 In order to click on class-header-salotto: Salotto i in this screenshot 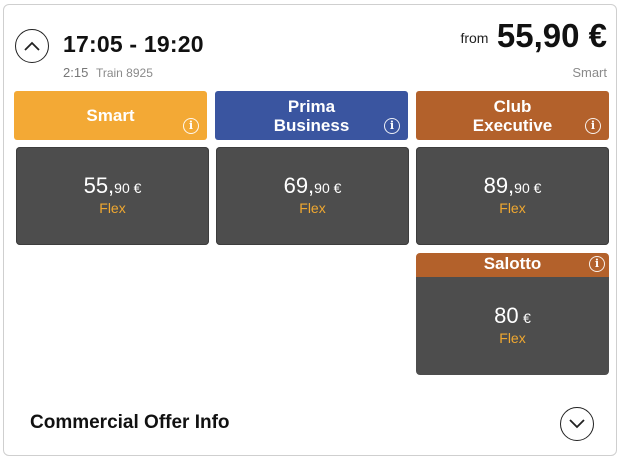, I will do `click(512, 265)`.